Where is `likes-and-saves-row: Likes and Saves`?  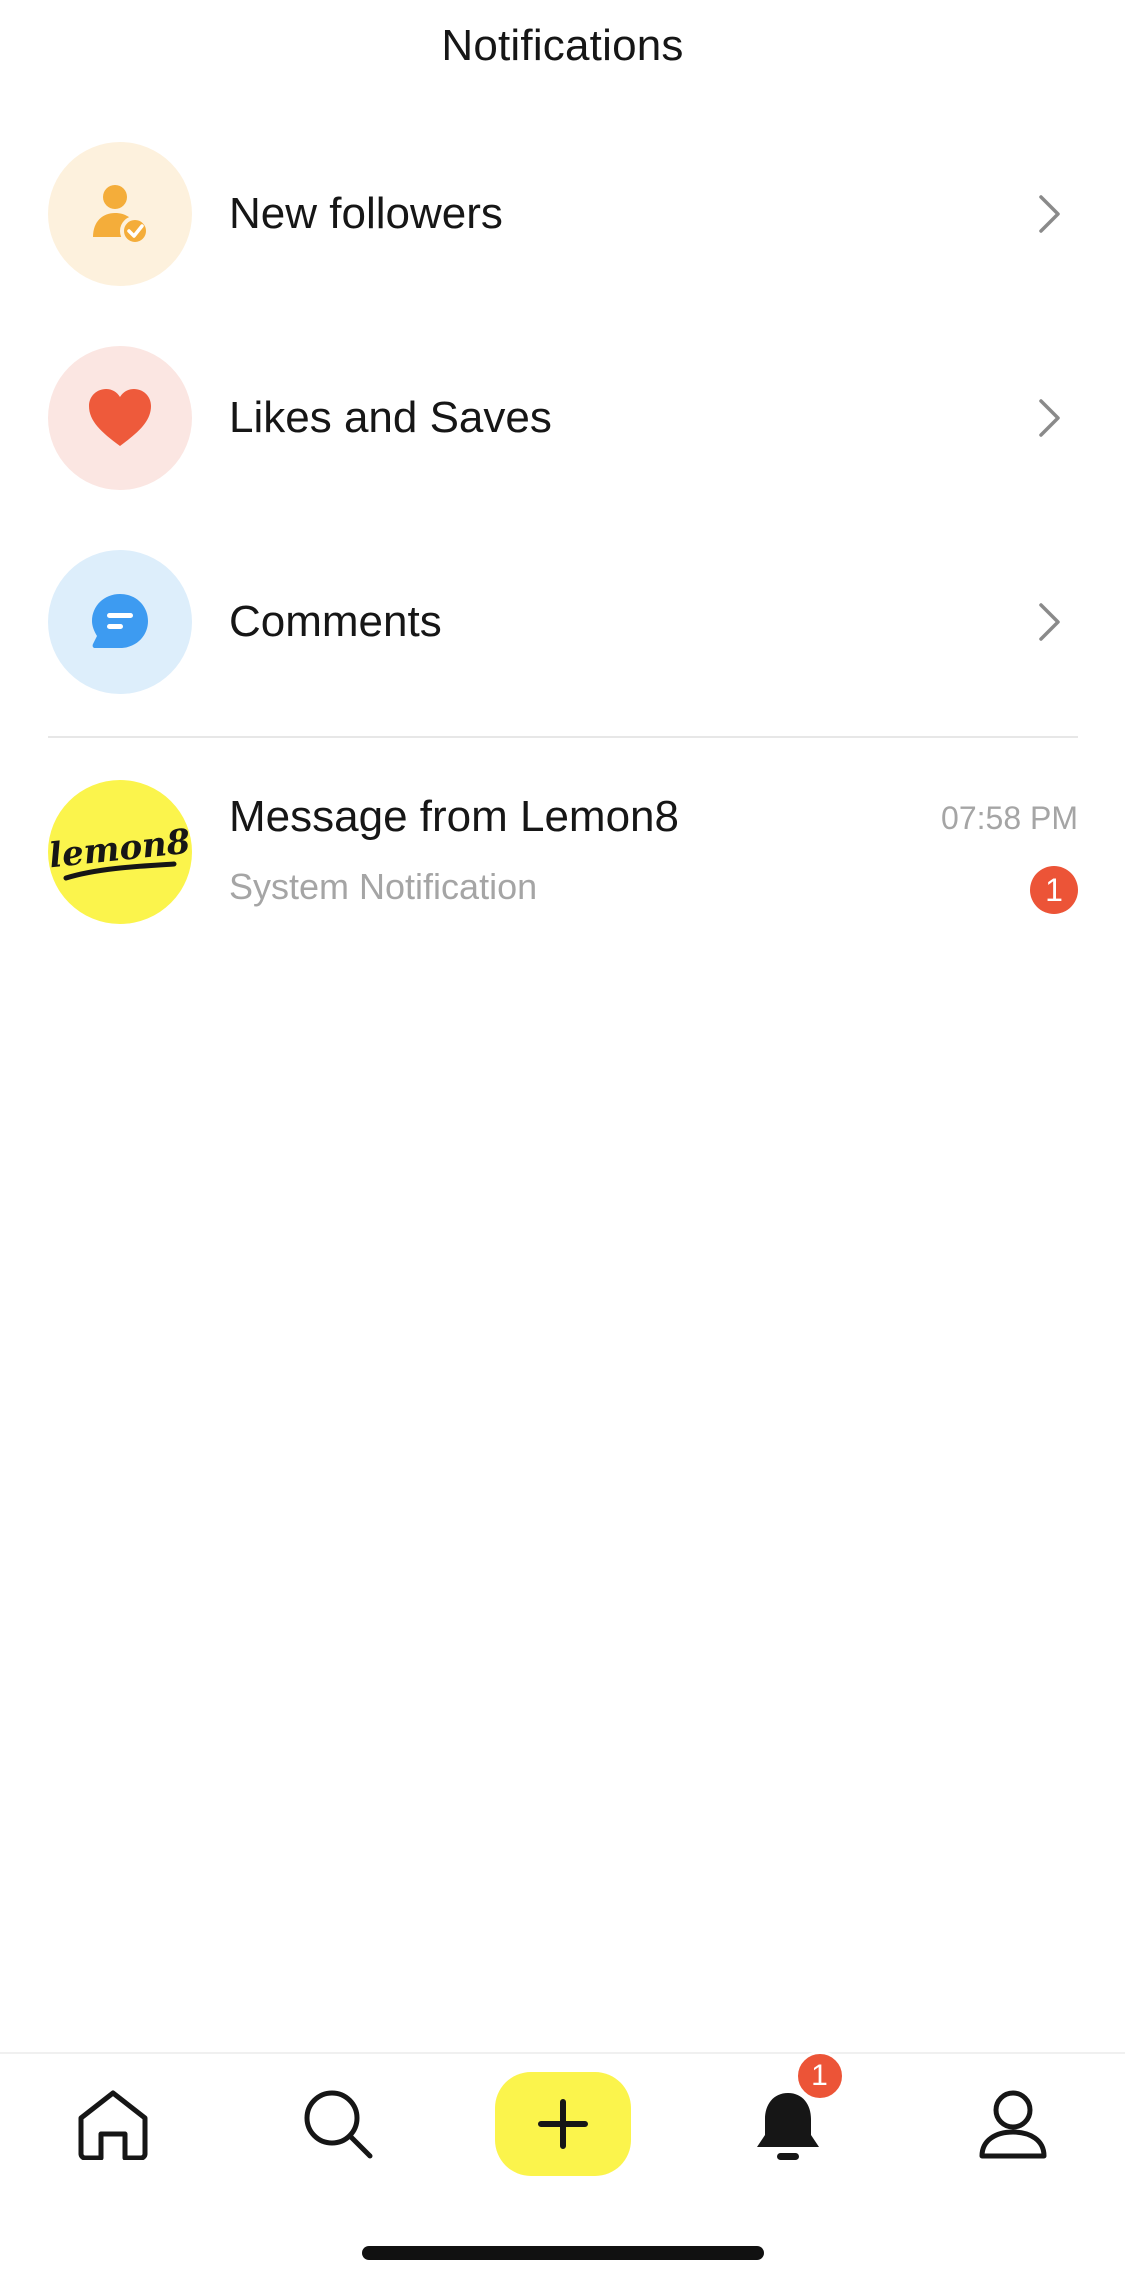 likes-and-saves-row: Likes and Saves is located at coordinates (563, 418).